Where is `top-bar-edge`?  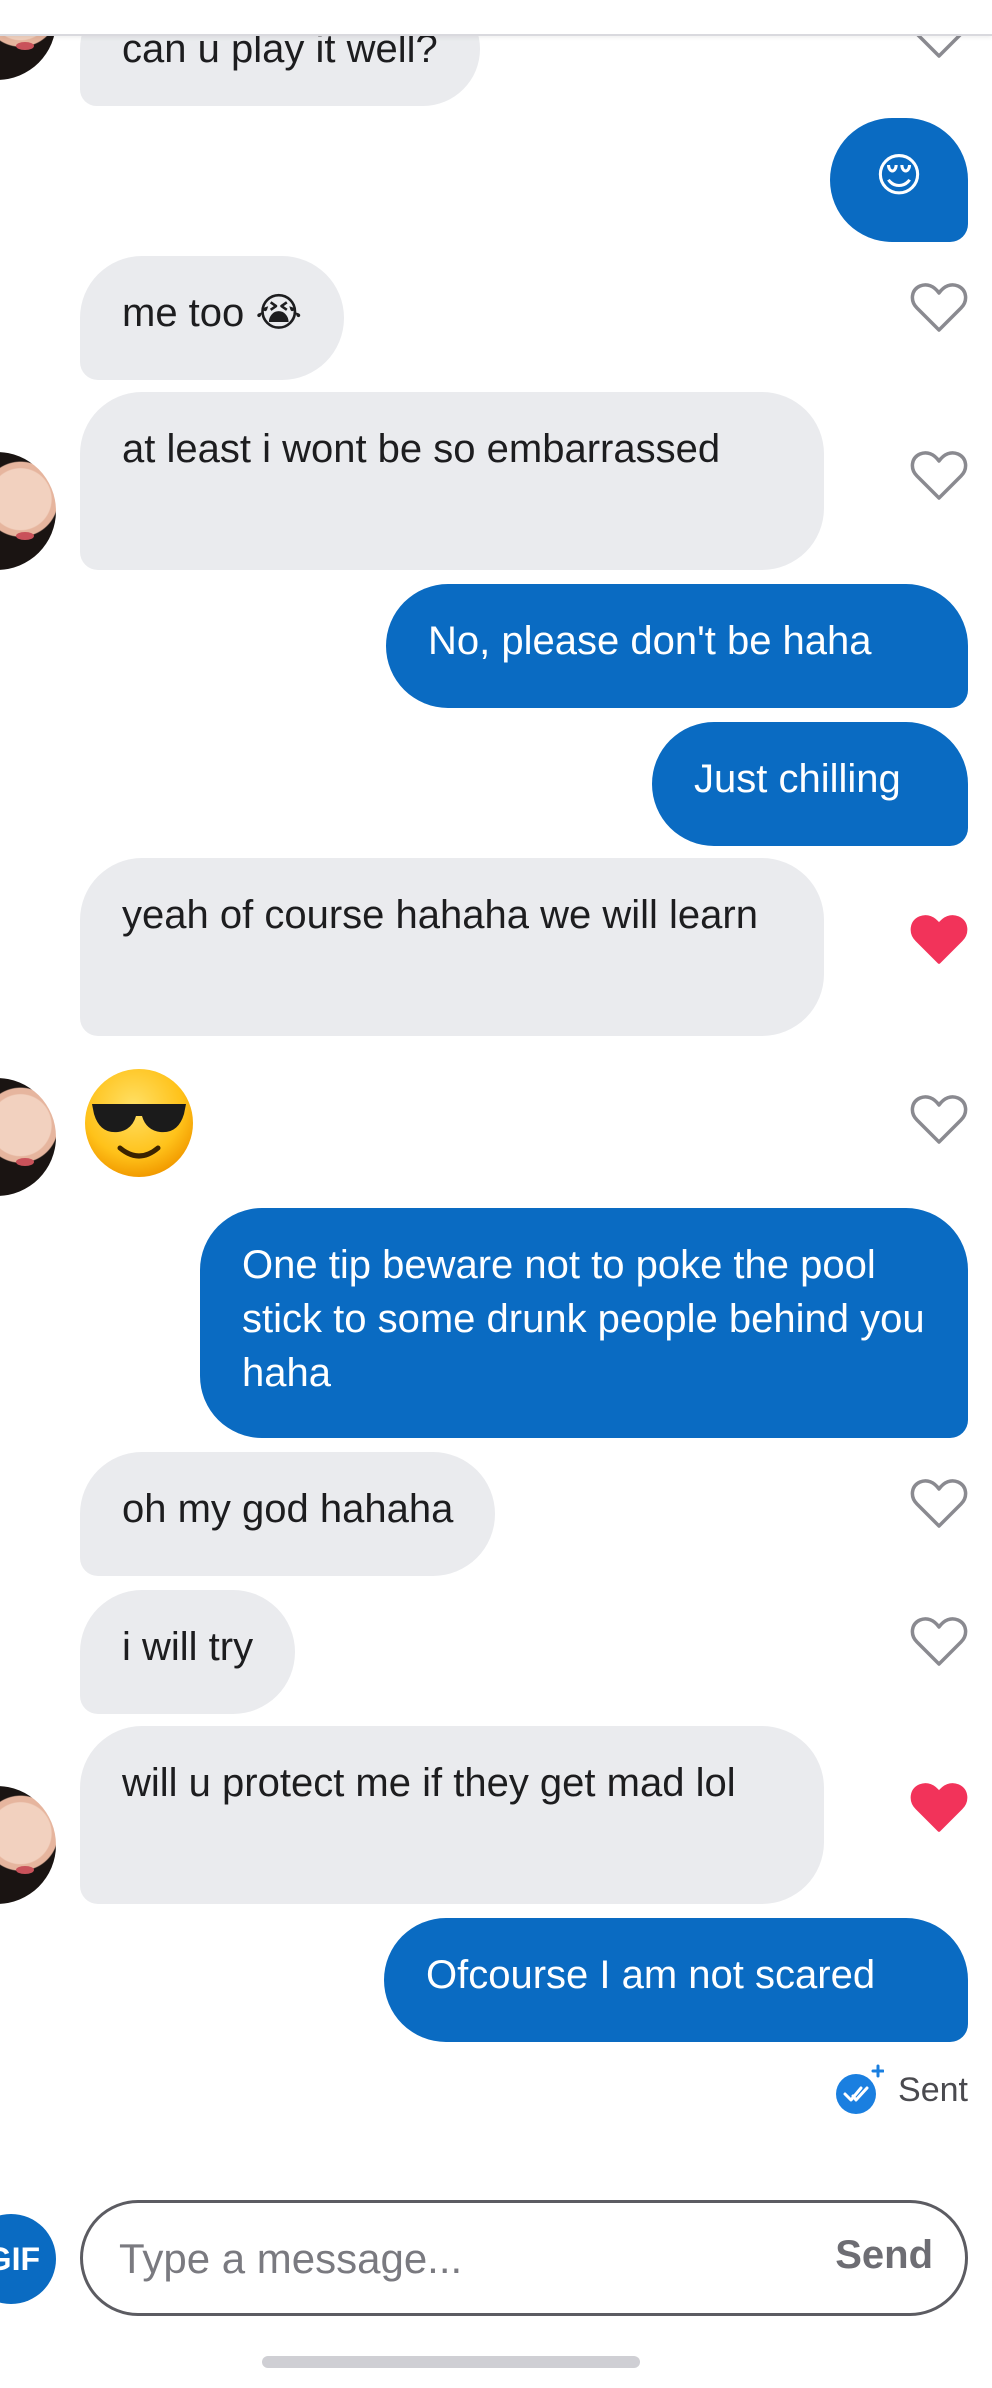
top-bar-edge is located at coordinates (496, 18).